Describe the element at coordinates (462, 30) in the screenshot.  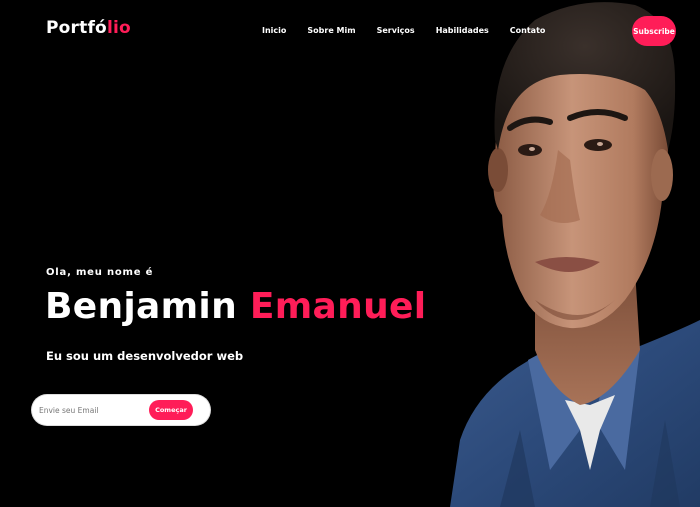
I see `nav-item-habilidades: Habilidades` at that location.